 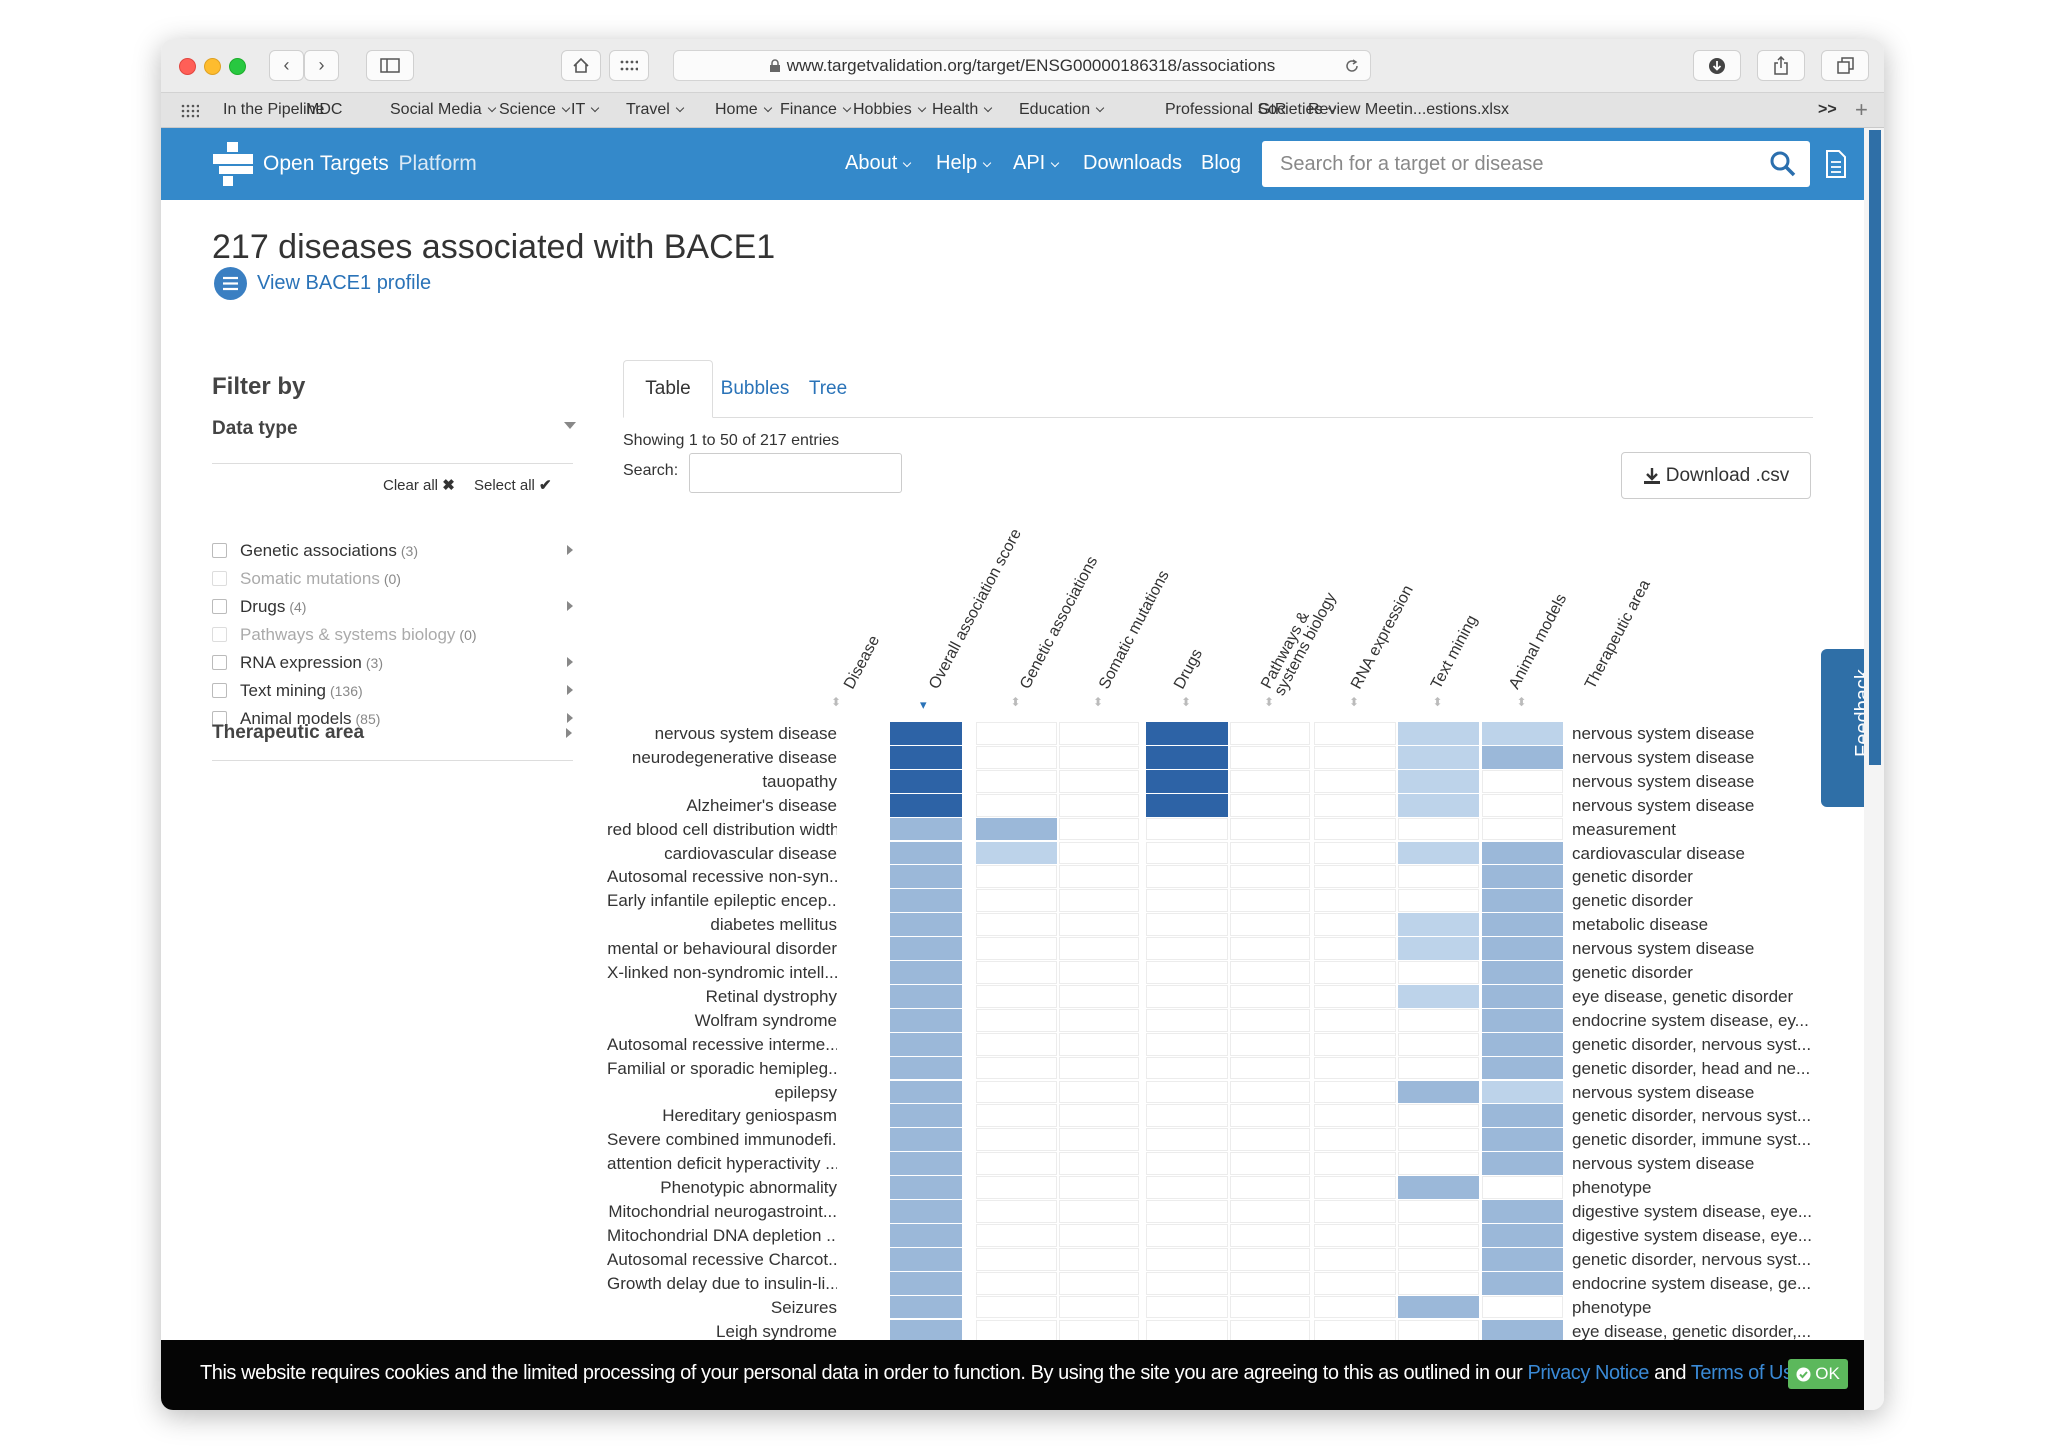 I want to click on search-icon, so click(x=1783, y=164).